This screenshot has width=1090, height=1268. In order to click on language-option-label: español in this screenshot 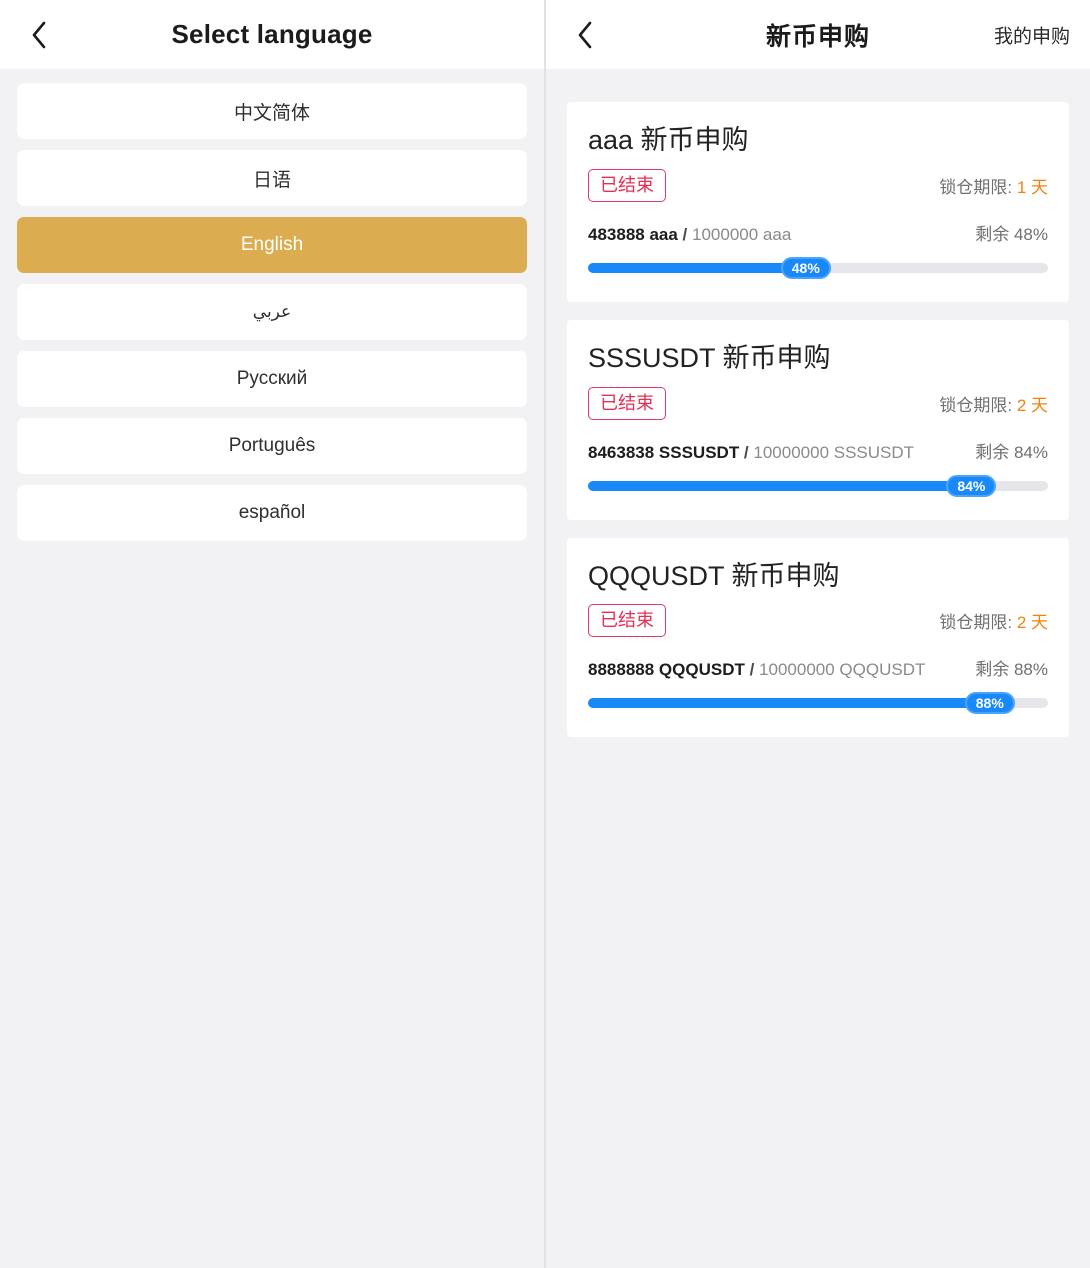, I will do `click(272, 512)`.